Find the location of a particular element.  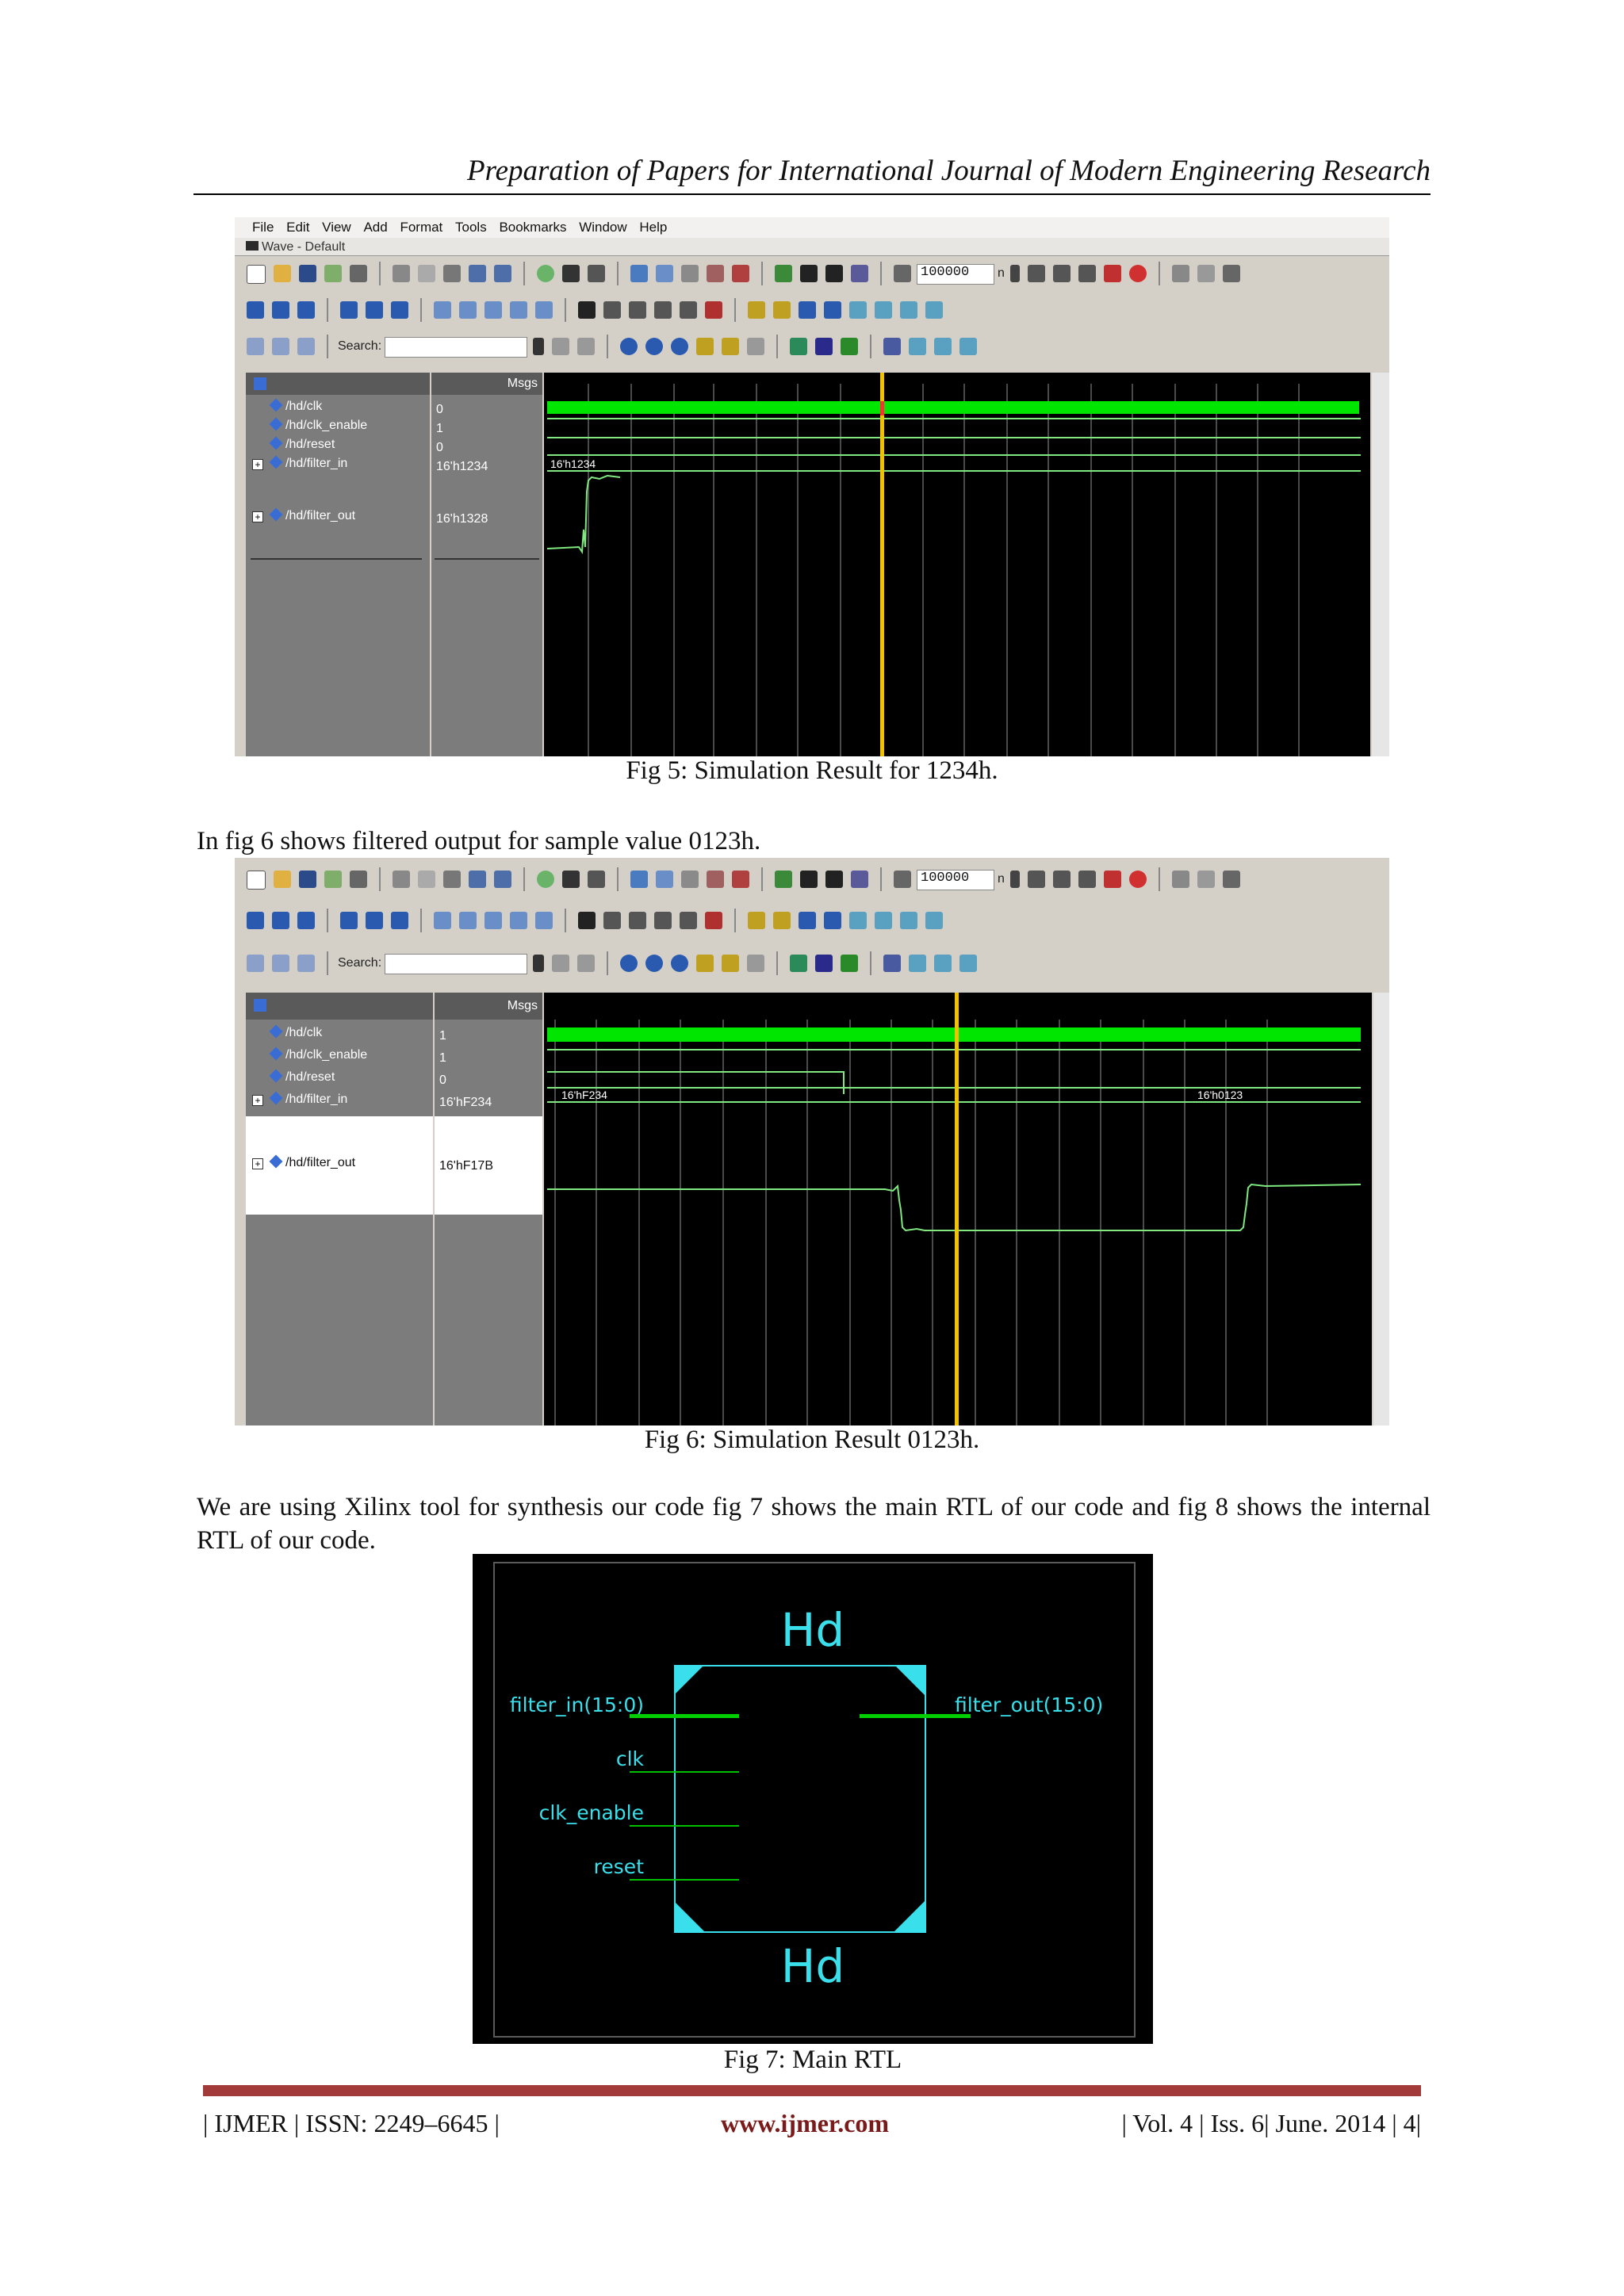

trace-out-icon is located at coordinates (280, 964).